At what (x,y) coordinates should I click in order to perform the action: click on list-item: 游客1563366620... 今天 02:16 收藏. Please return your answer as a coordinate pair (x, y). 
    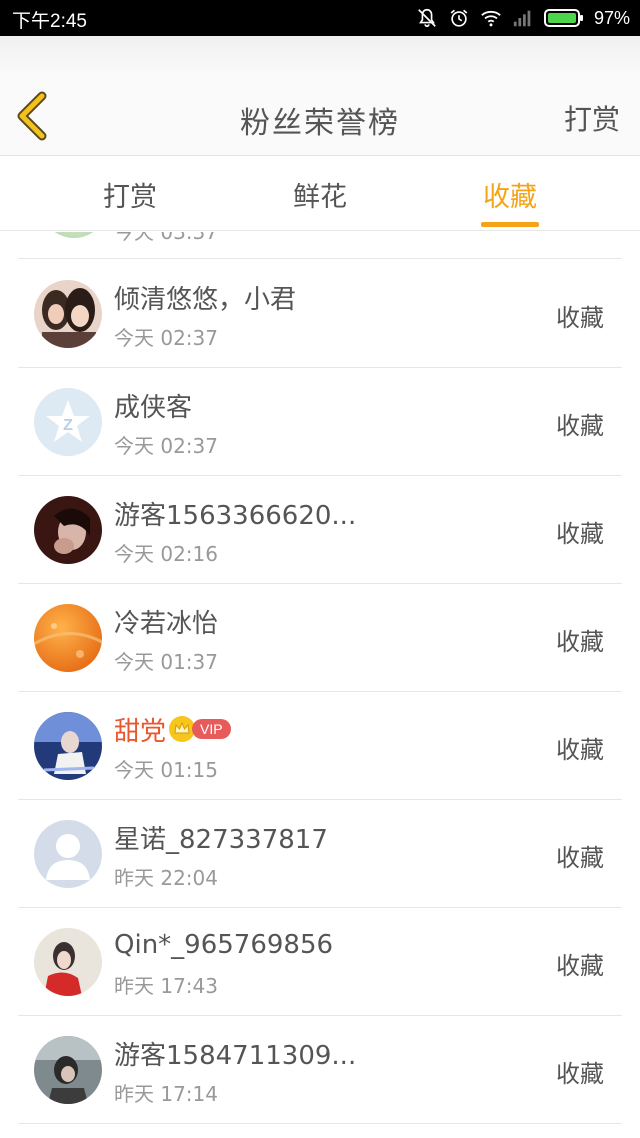
    Looking at the image, I should click on (320, 530).